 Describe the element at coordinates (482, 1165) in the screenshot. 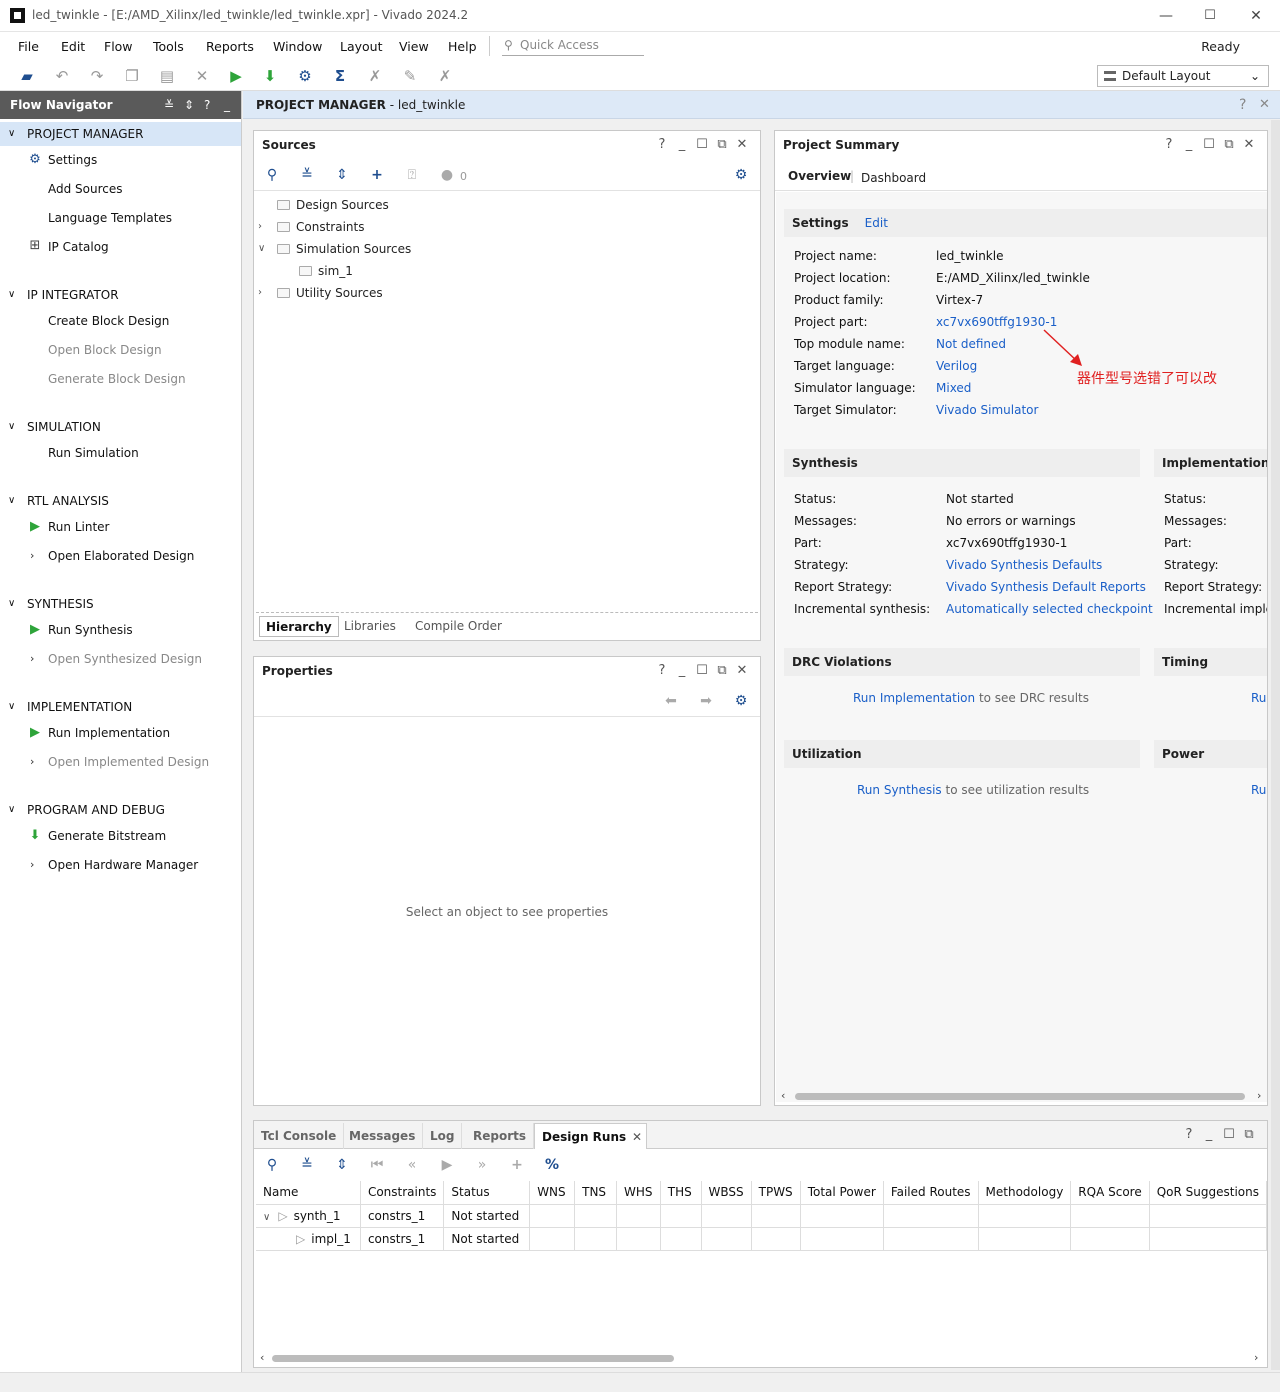

I see `fast-forward-icon: »` at that location.